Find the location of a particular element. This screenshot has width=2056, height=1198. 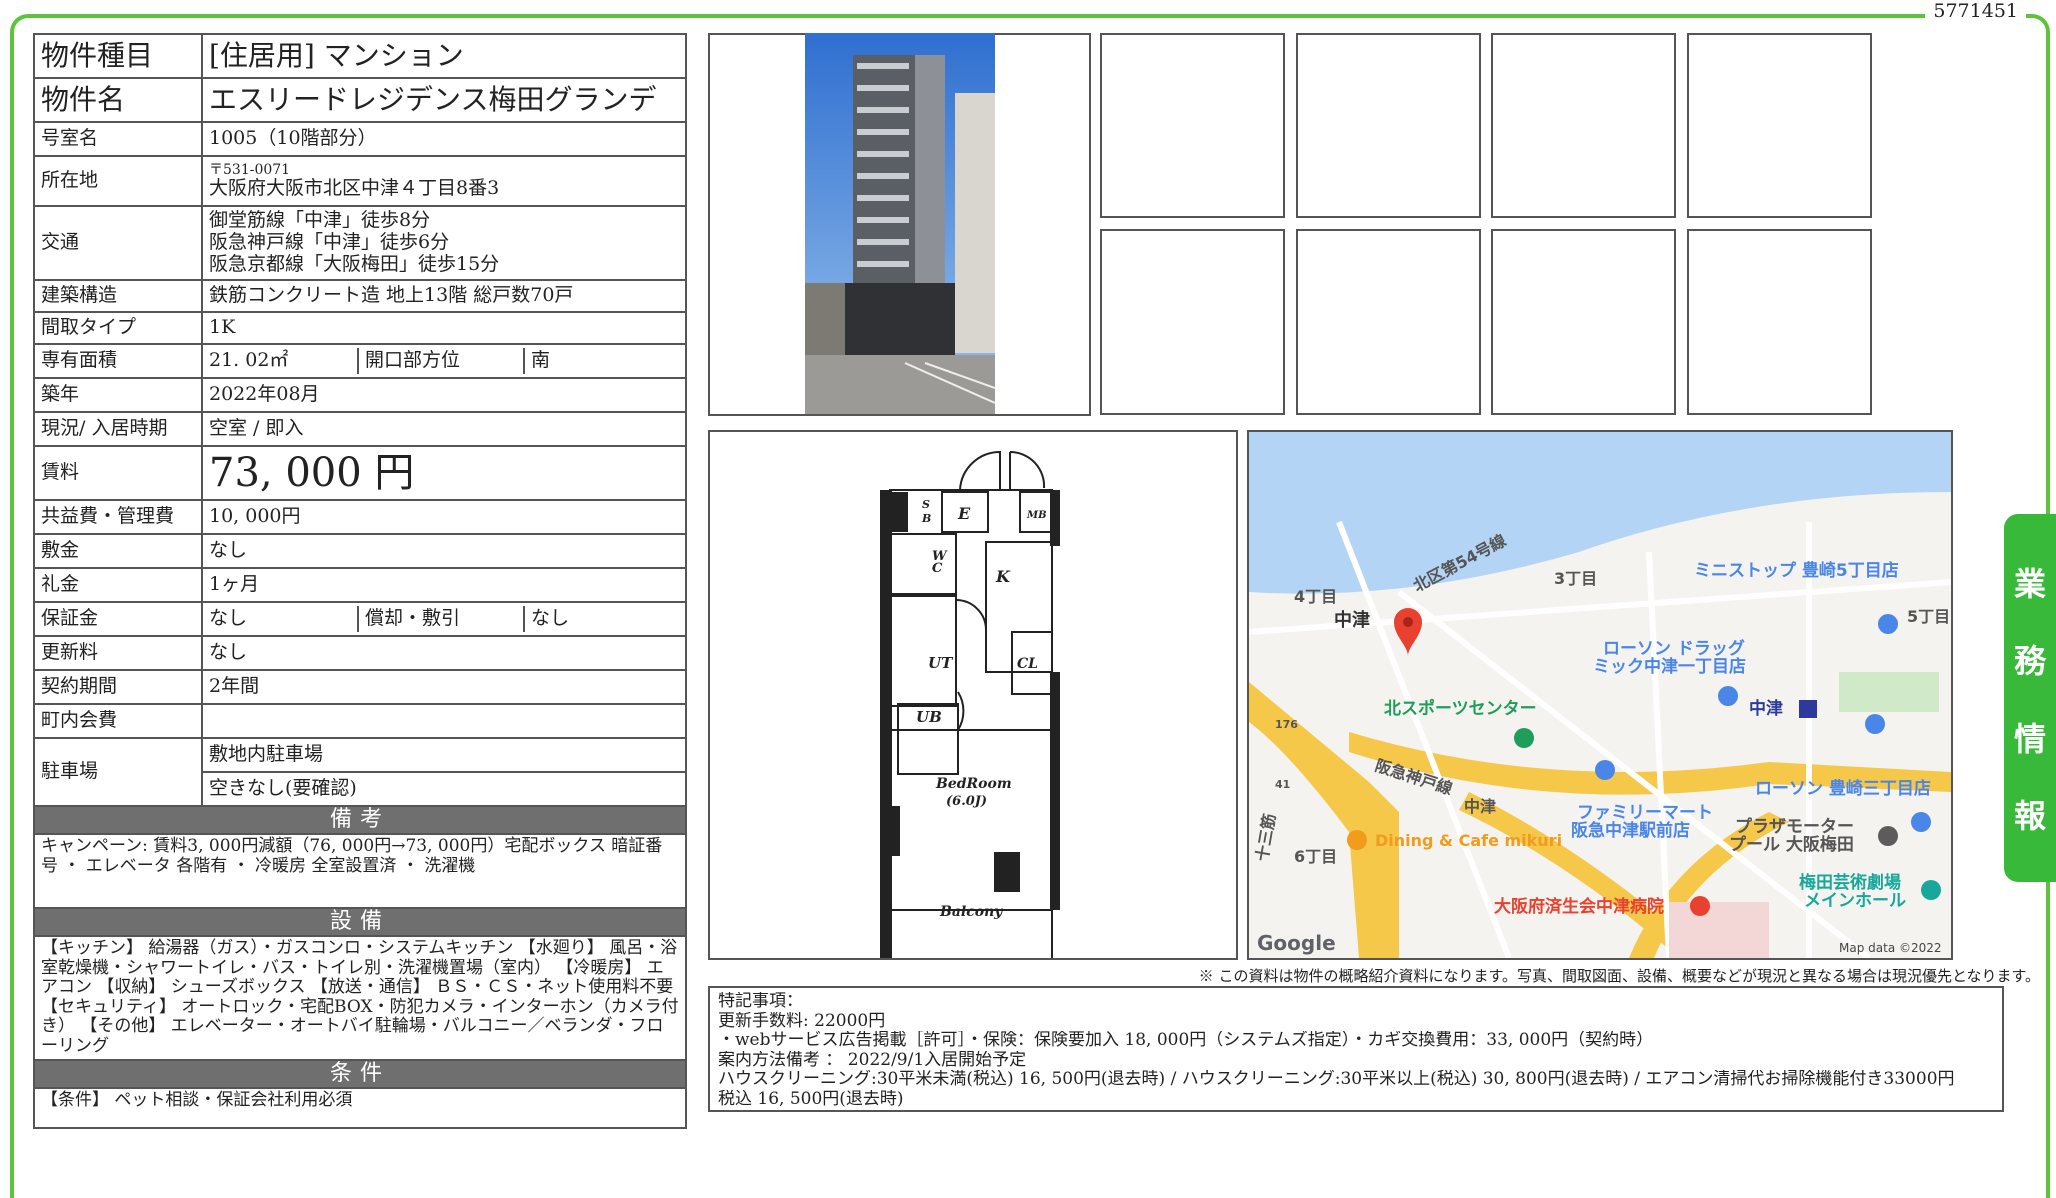

address-cell: 〒531-0071 大阪府大阪市北区中津４丁目8番3 is located at coordinates (444, 181).